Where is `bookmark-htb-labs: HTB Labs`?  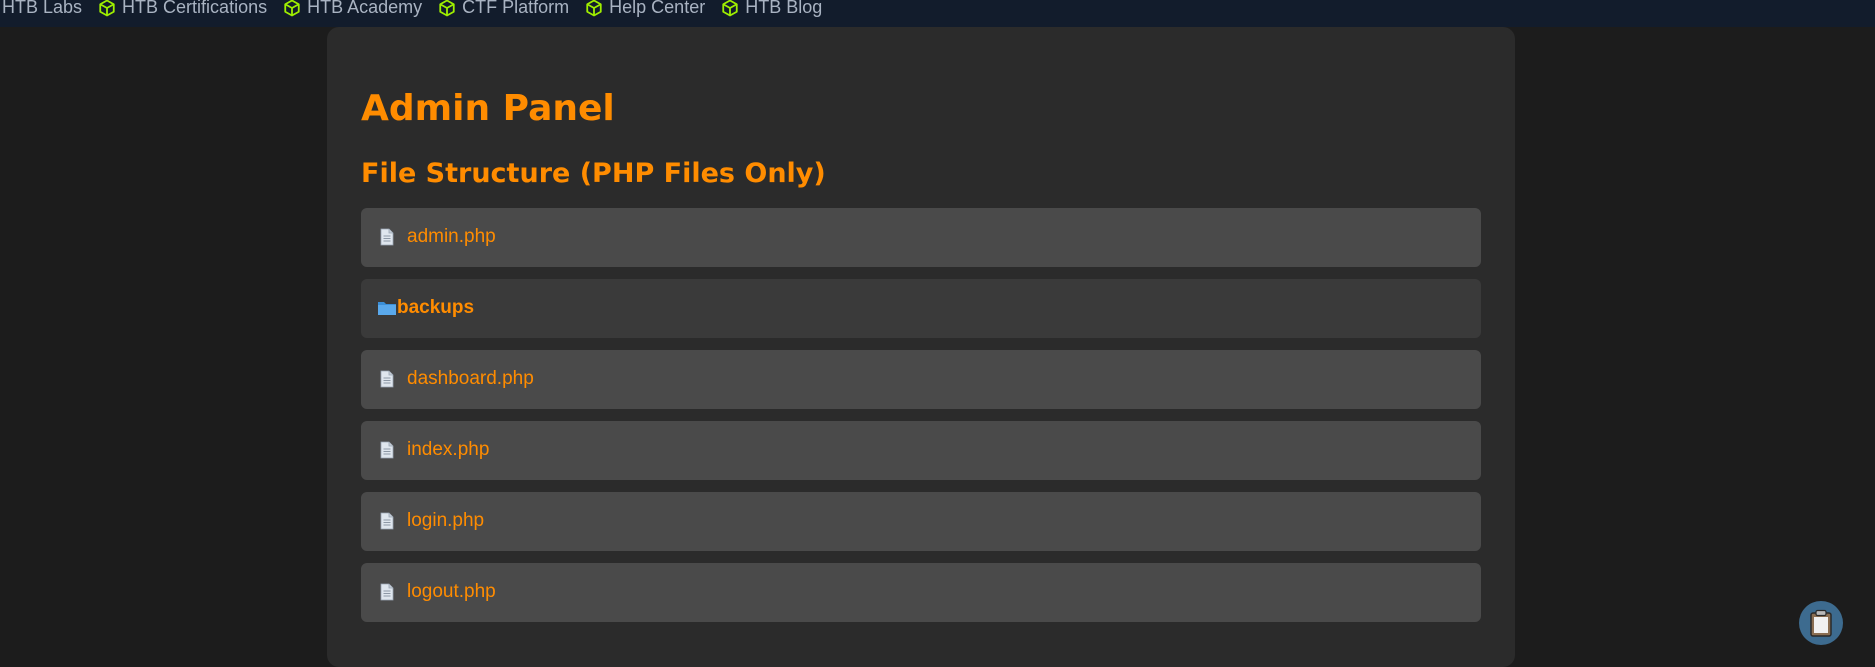 bookmark-htb-labs: HTB Labs is located at coordinates (42, 9).